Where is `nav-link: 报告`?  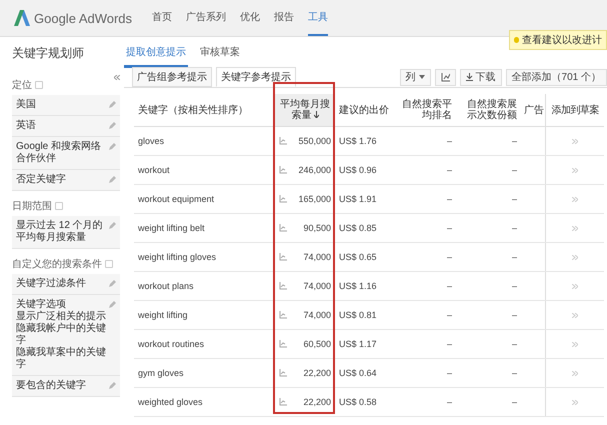 nav-link: 报告 is located at coordinates (284, 18).